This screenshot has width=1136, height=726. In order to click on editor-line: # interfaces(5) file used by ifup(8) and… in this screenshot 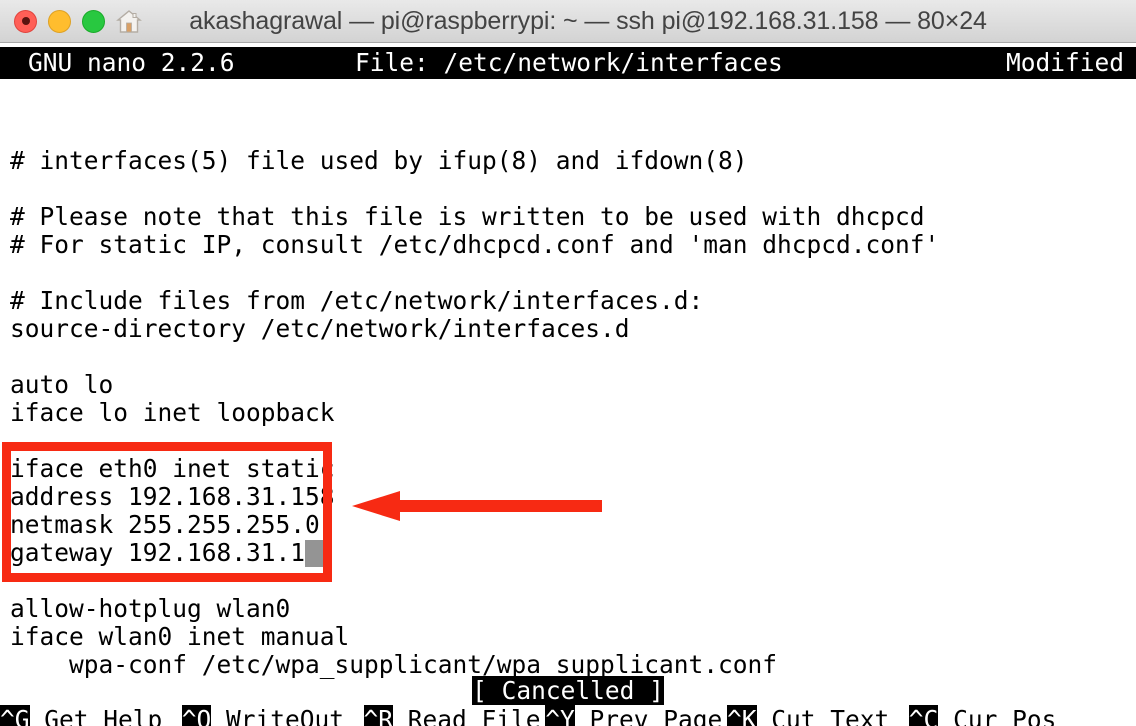, I will do `click(379, 160)`.